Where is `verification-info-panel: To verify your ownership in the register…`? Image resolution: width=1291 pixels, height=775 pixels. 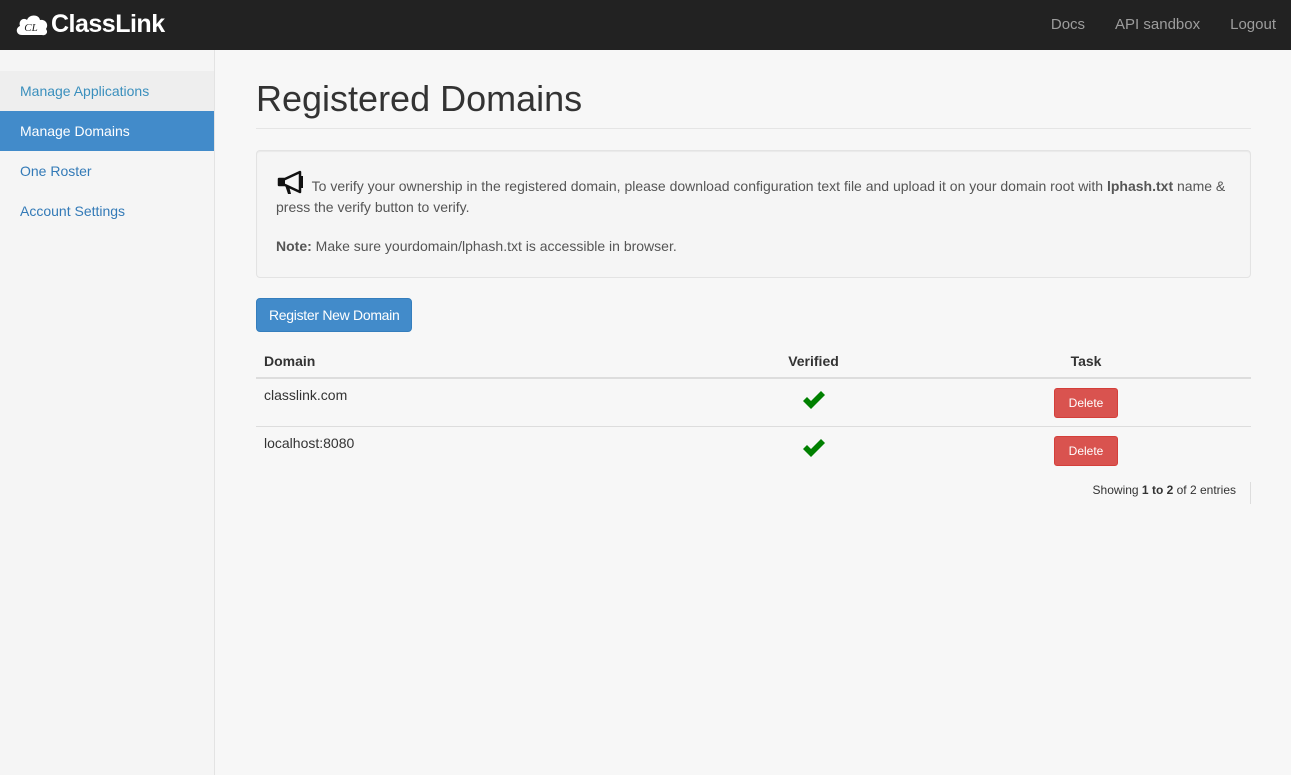
verification-info-panel: To verify your ownership in the register… is located at coordinates (753, 214).